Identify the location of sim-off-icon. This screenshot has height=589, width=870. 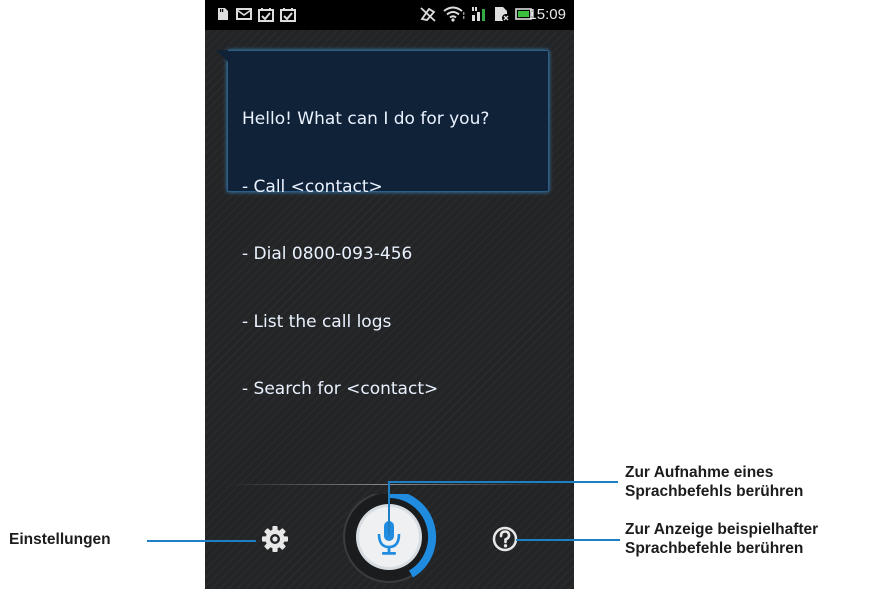
(502, 14).